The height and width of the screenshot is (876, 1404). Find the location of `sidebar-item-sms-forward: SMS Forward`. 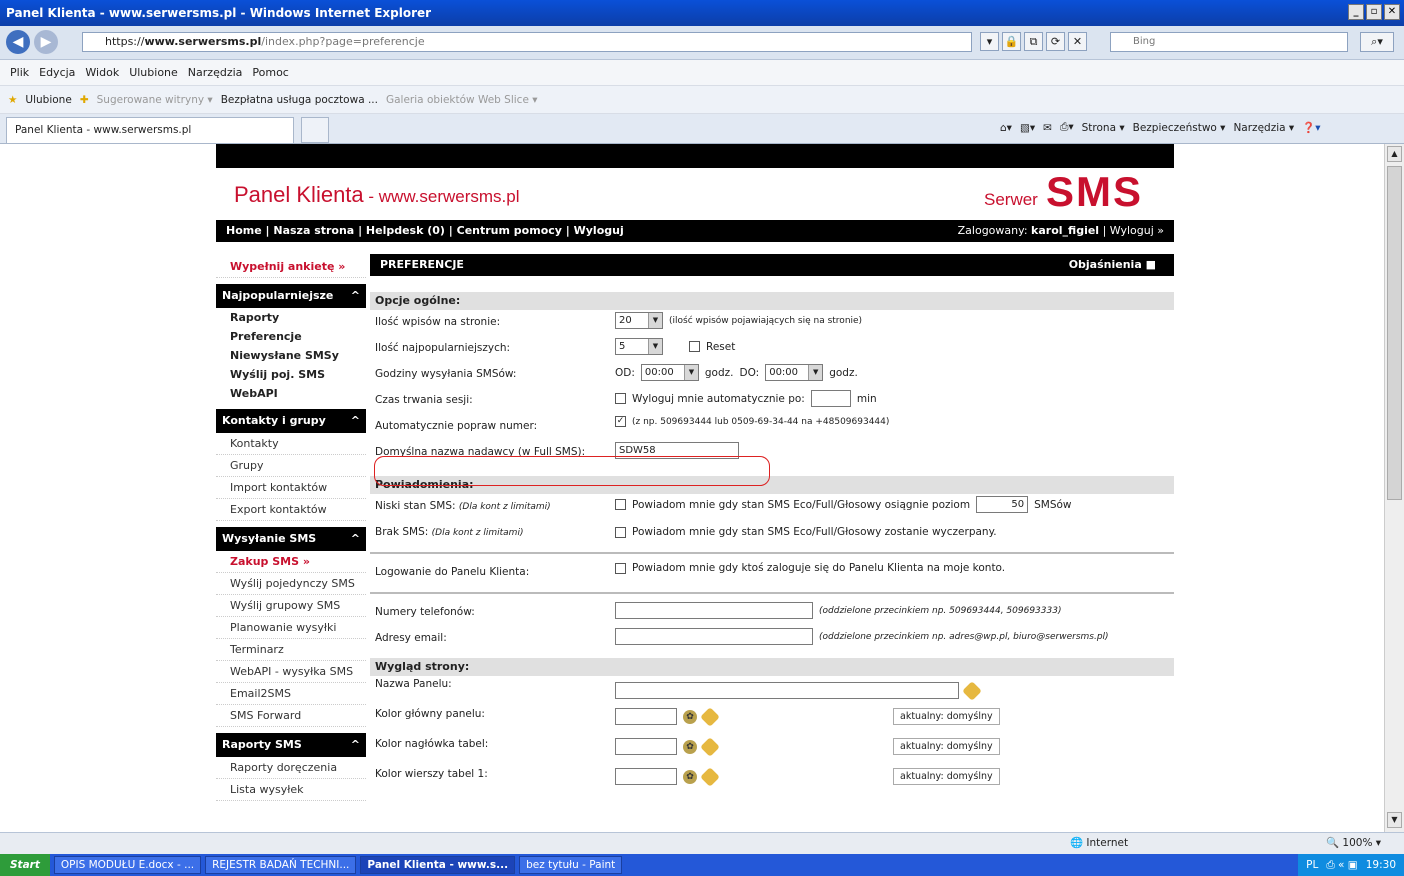

sidebar-item-sms-forward: SMS Forward is located at coordinates (291, 716).